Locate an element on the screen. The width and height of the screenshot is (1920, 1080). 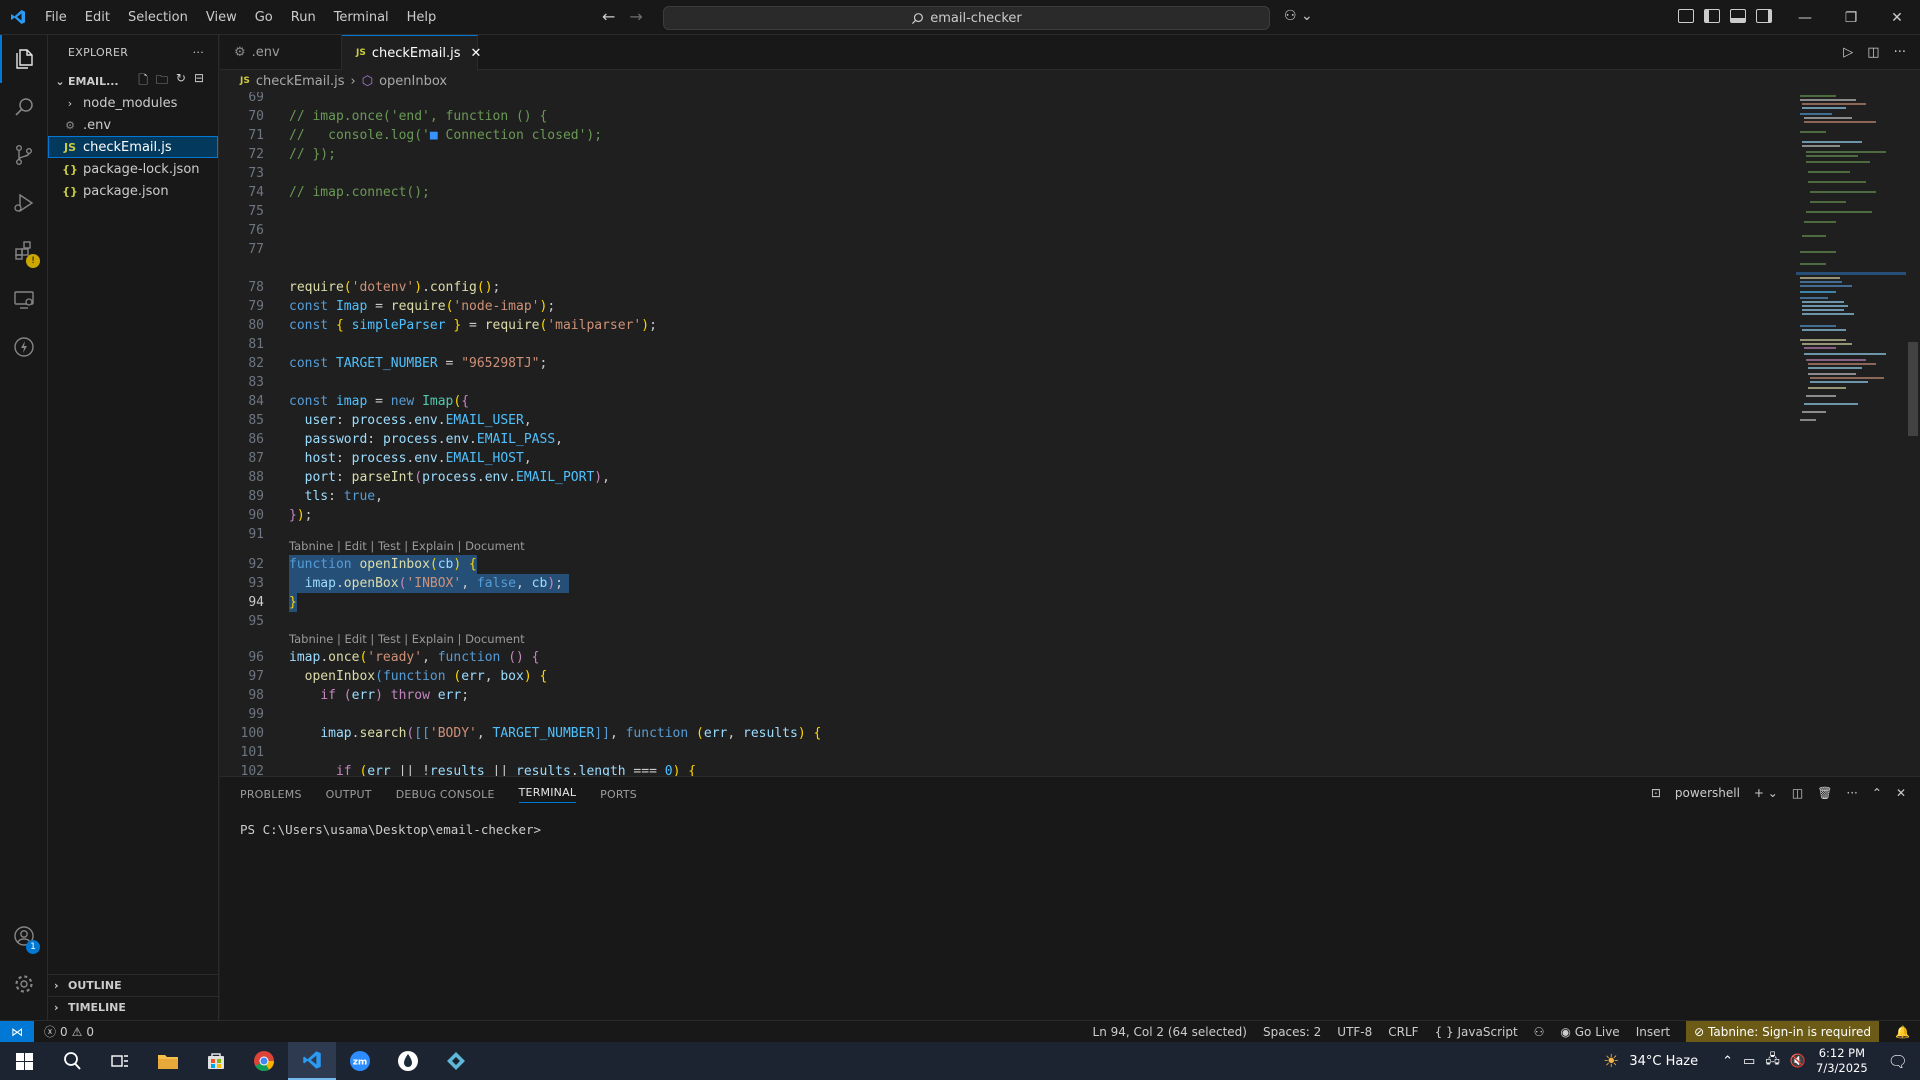
menu-view: View is located at coordinates (221, 17).